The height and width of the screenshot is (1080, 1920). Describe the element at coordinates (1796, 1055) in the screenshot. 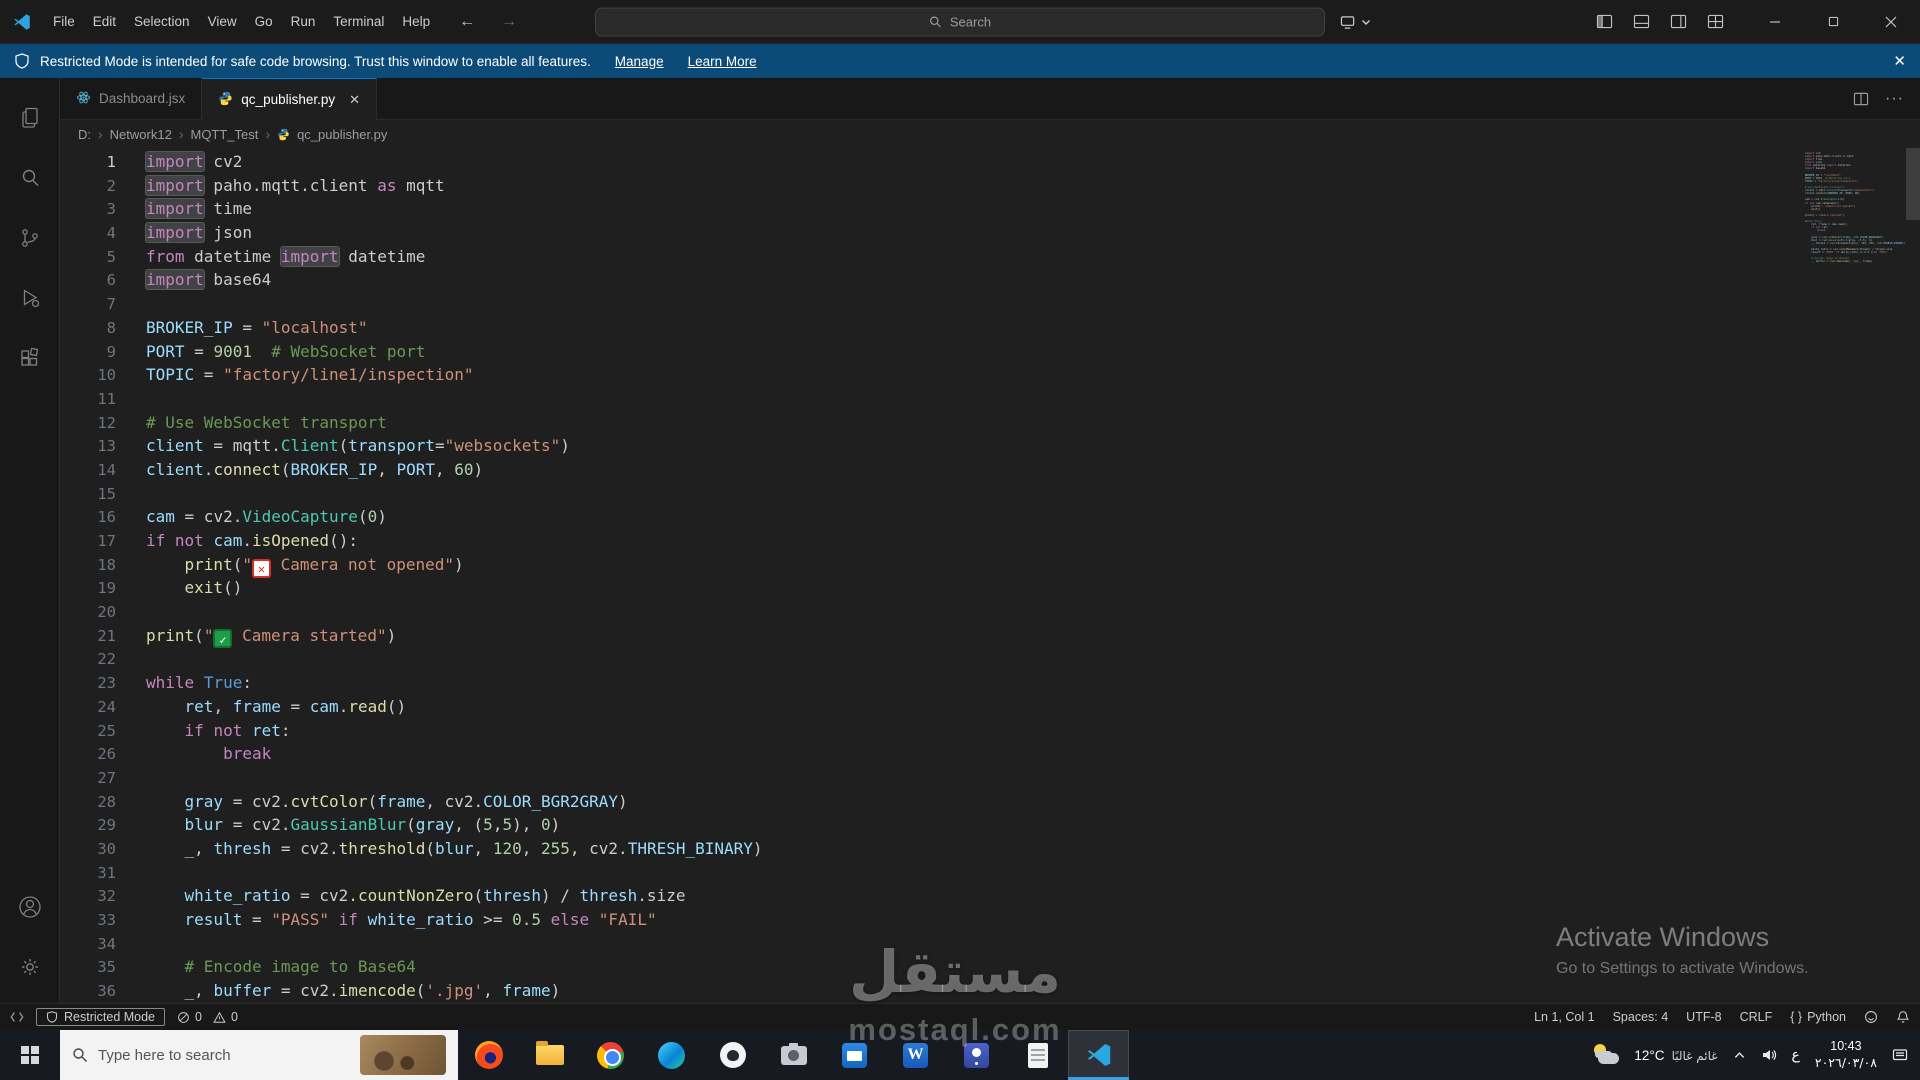

I see `language-indicator: ع` at that location.